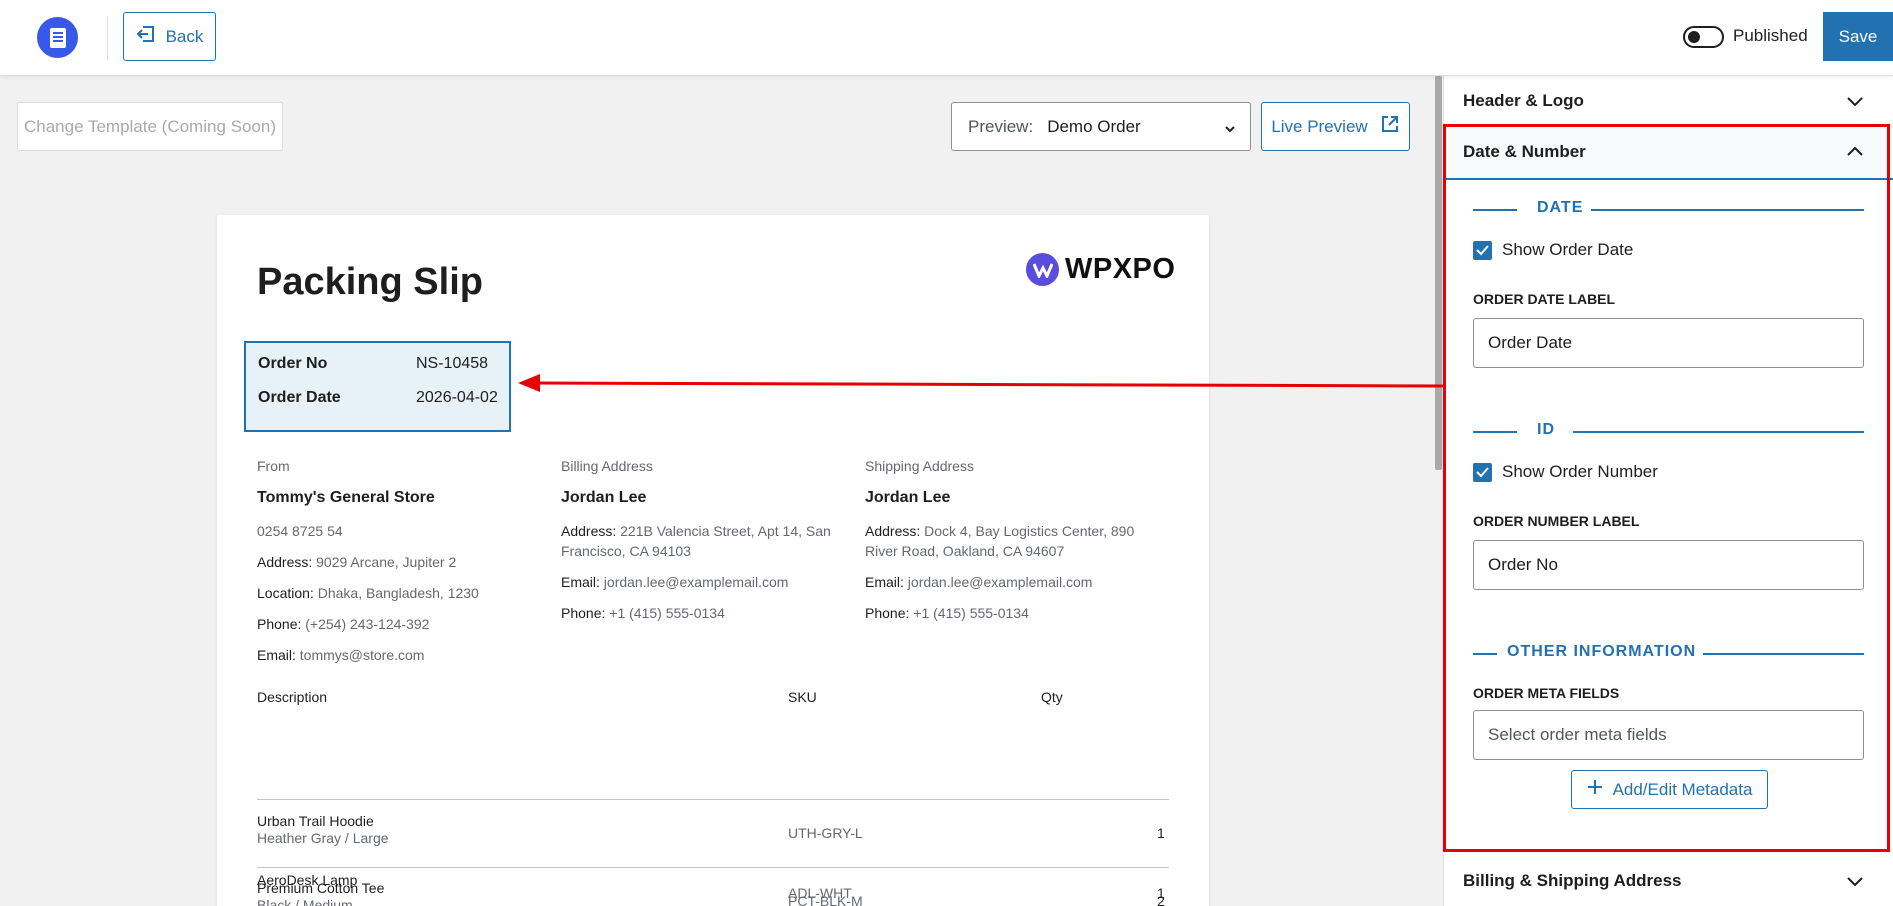  Describe the element at coordinates (386, 562) in the screenshot. I see `from-address-value: 9029 Arcane, Jupiter 2` at that location.